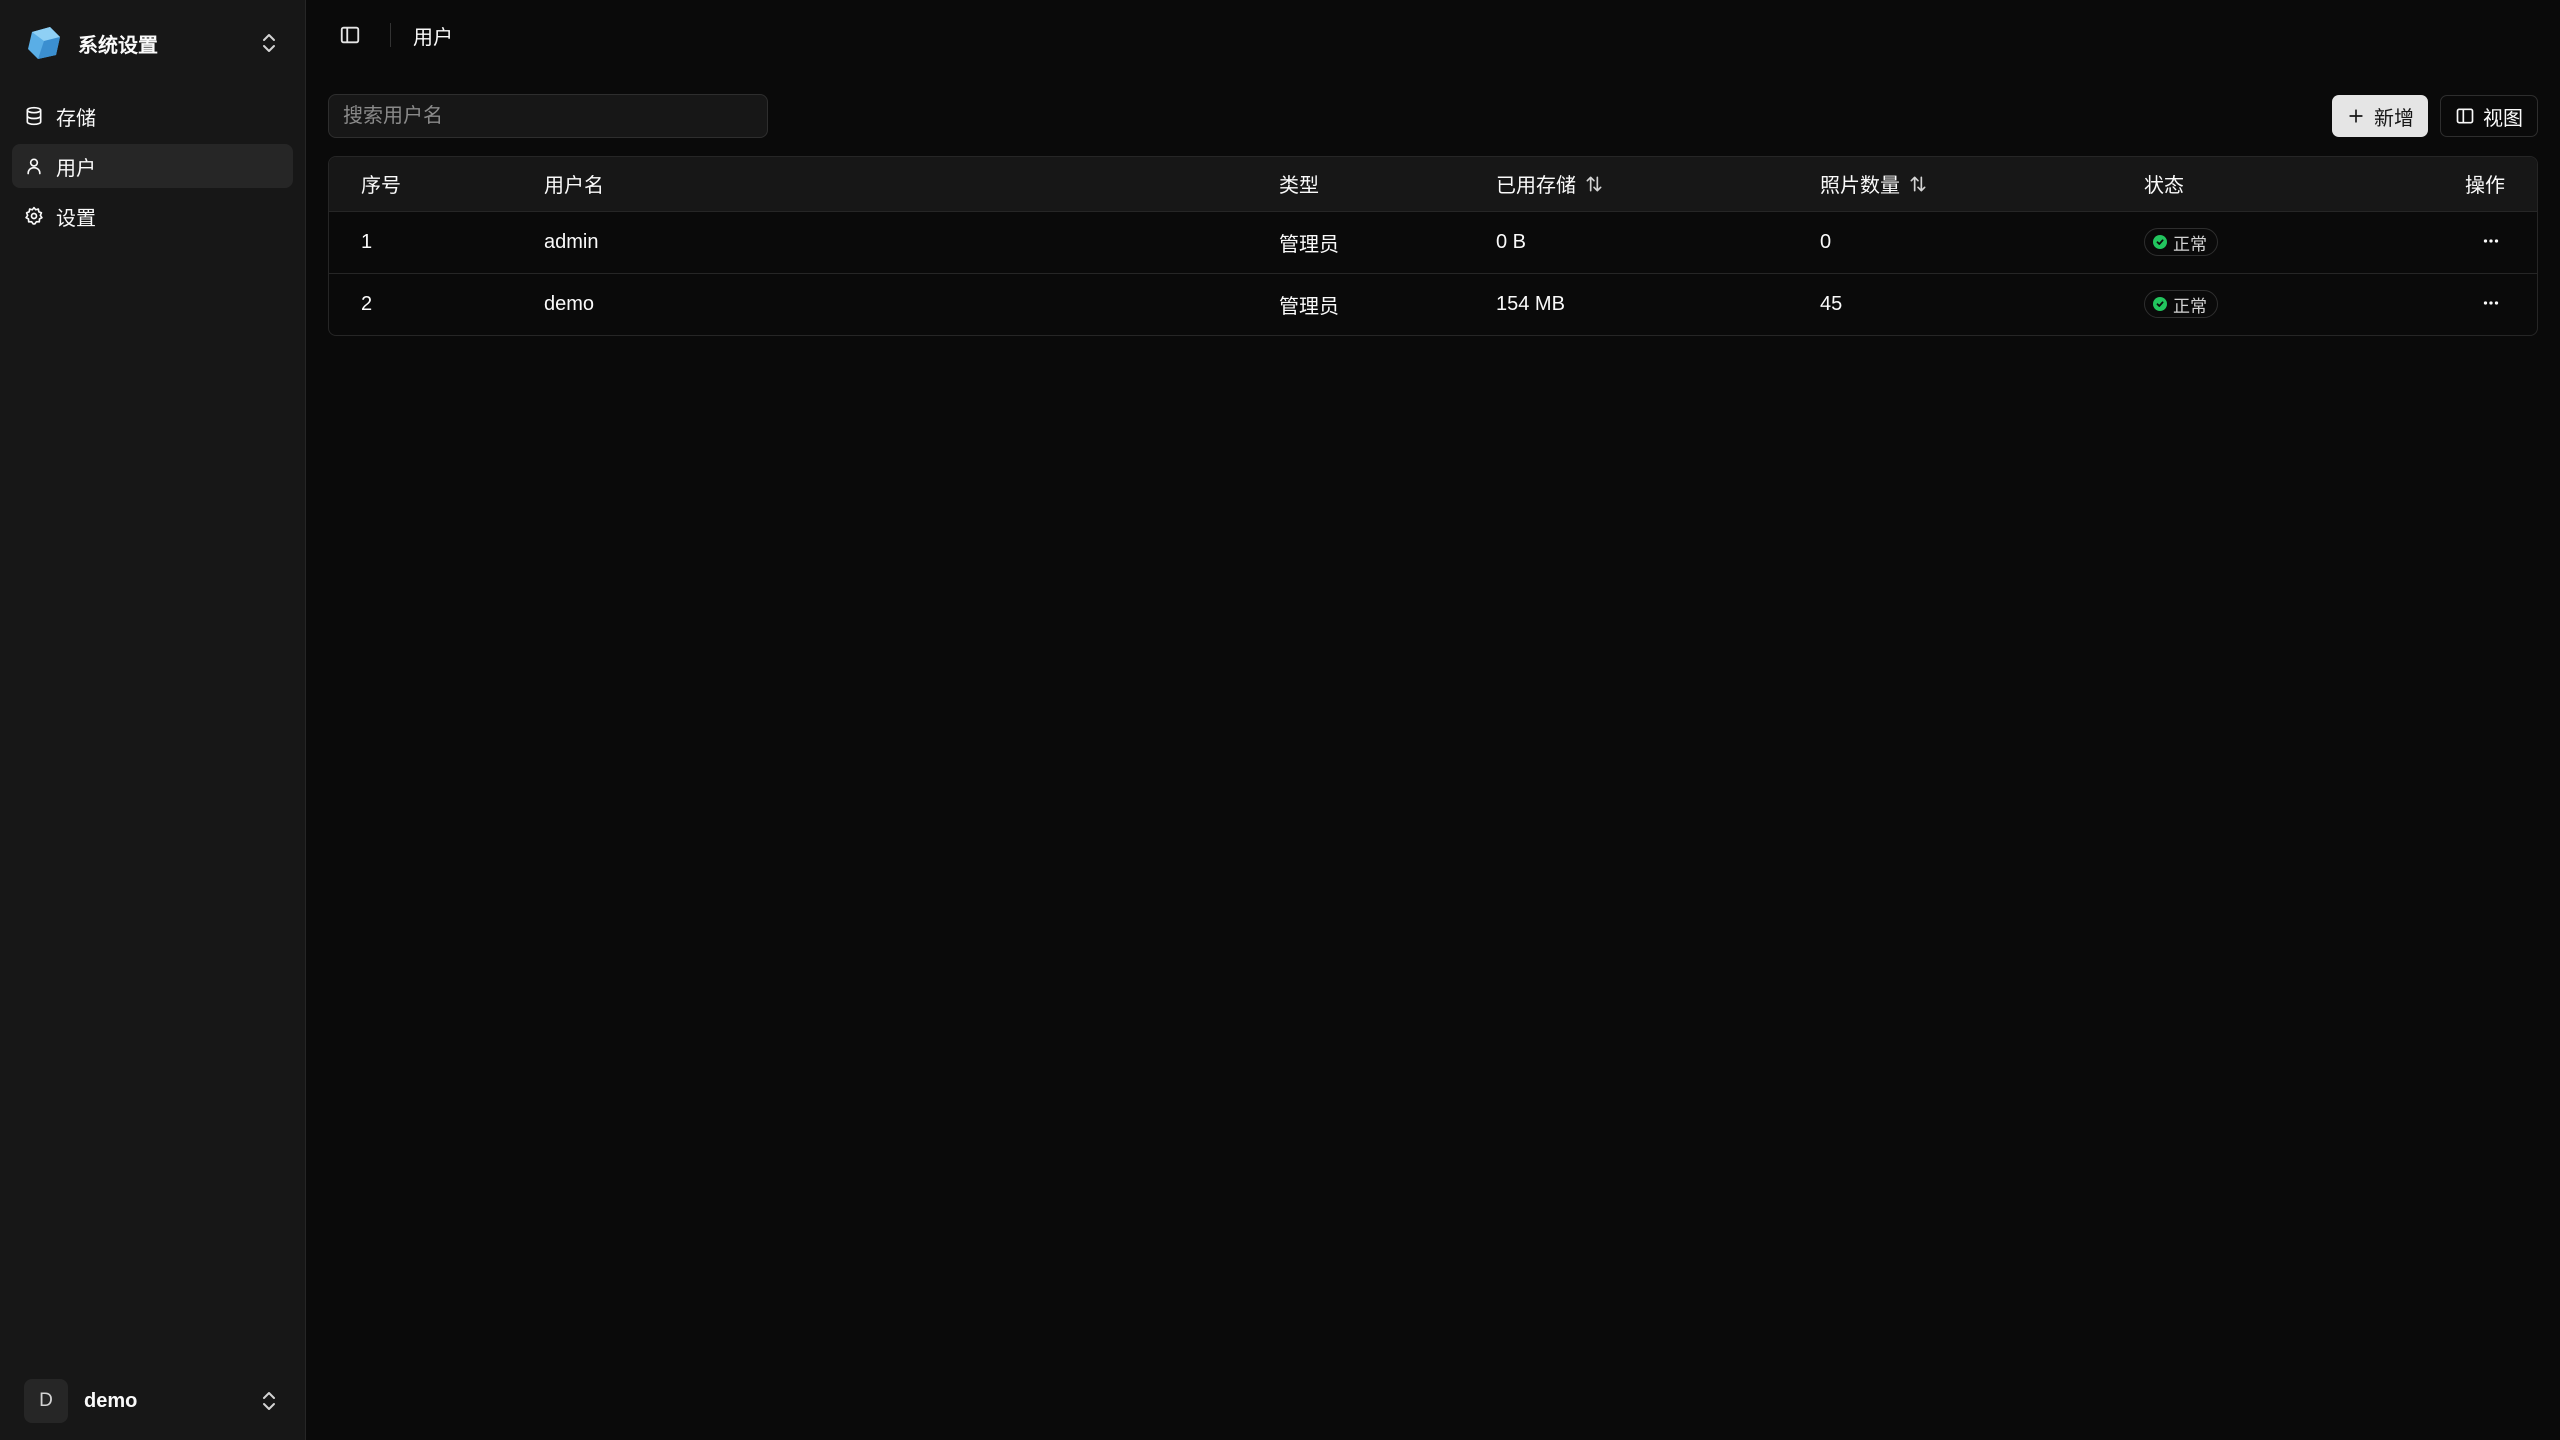 The width and height of the screenshot is (2560, 1440). What do you see at coordinates (2356, 116) in the screenshot?
I see `plus-icon` at bounding box center [2356, 116].